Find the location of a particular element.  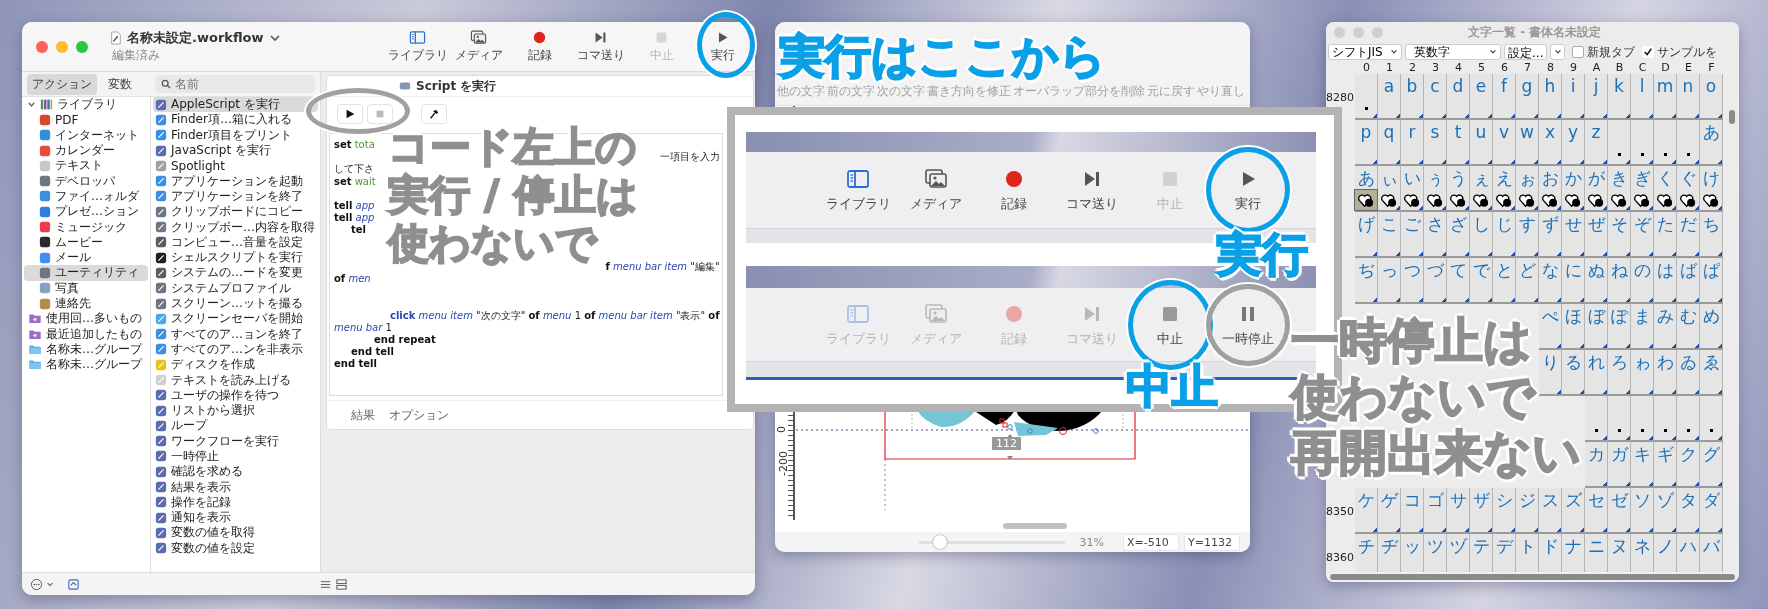

character-cell: だ is located at coordinates (1688, 235).